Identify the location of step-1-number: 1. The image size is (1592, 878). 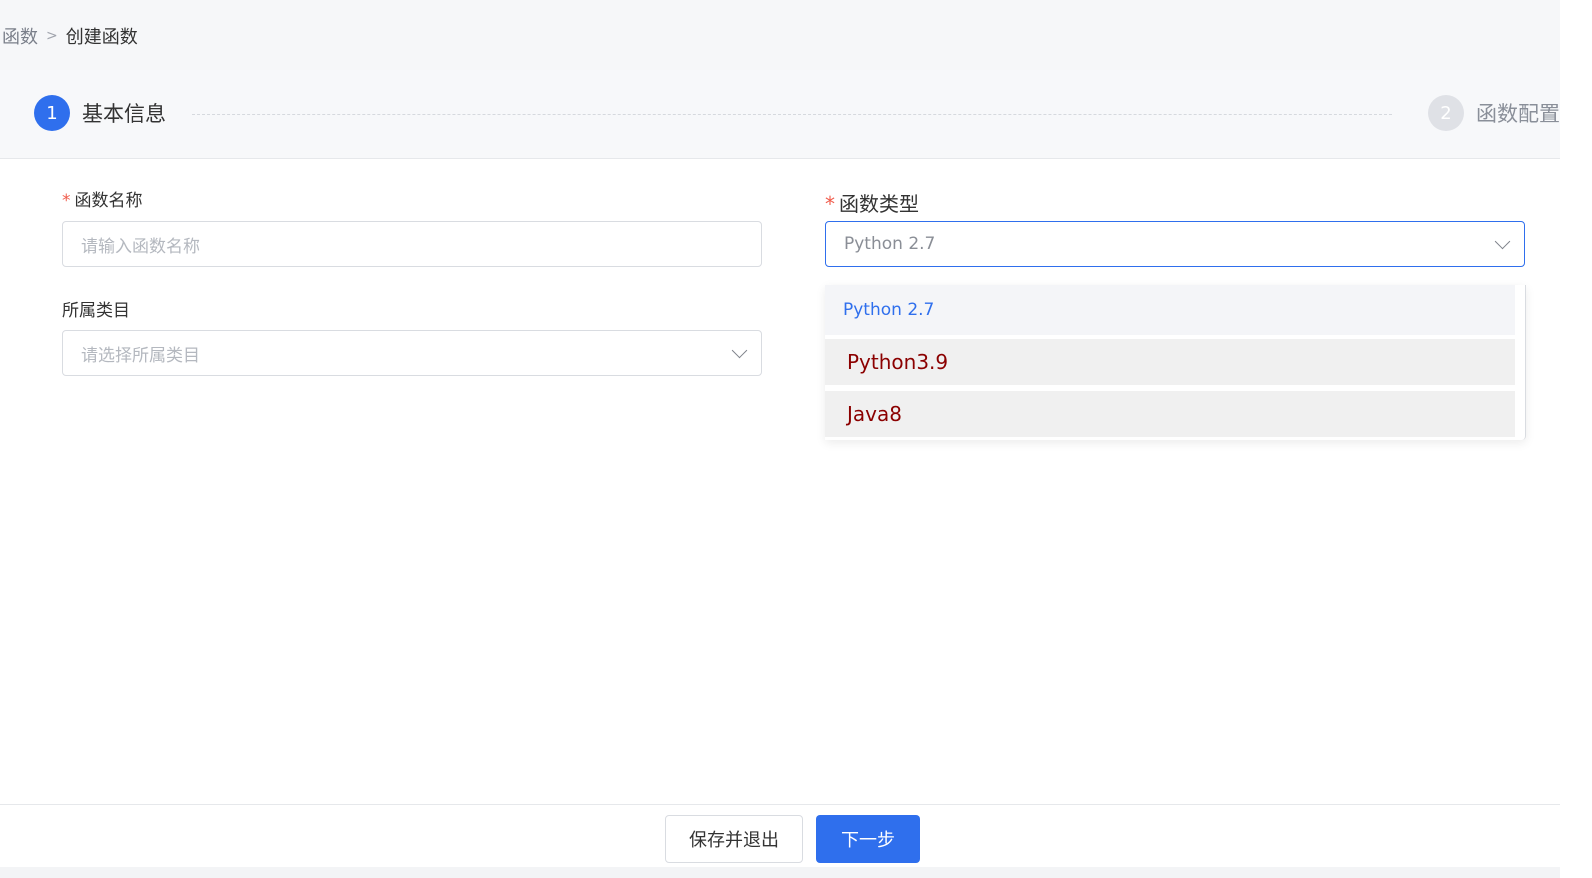
(52, 113).